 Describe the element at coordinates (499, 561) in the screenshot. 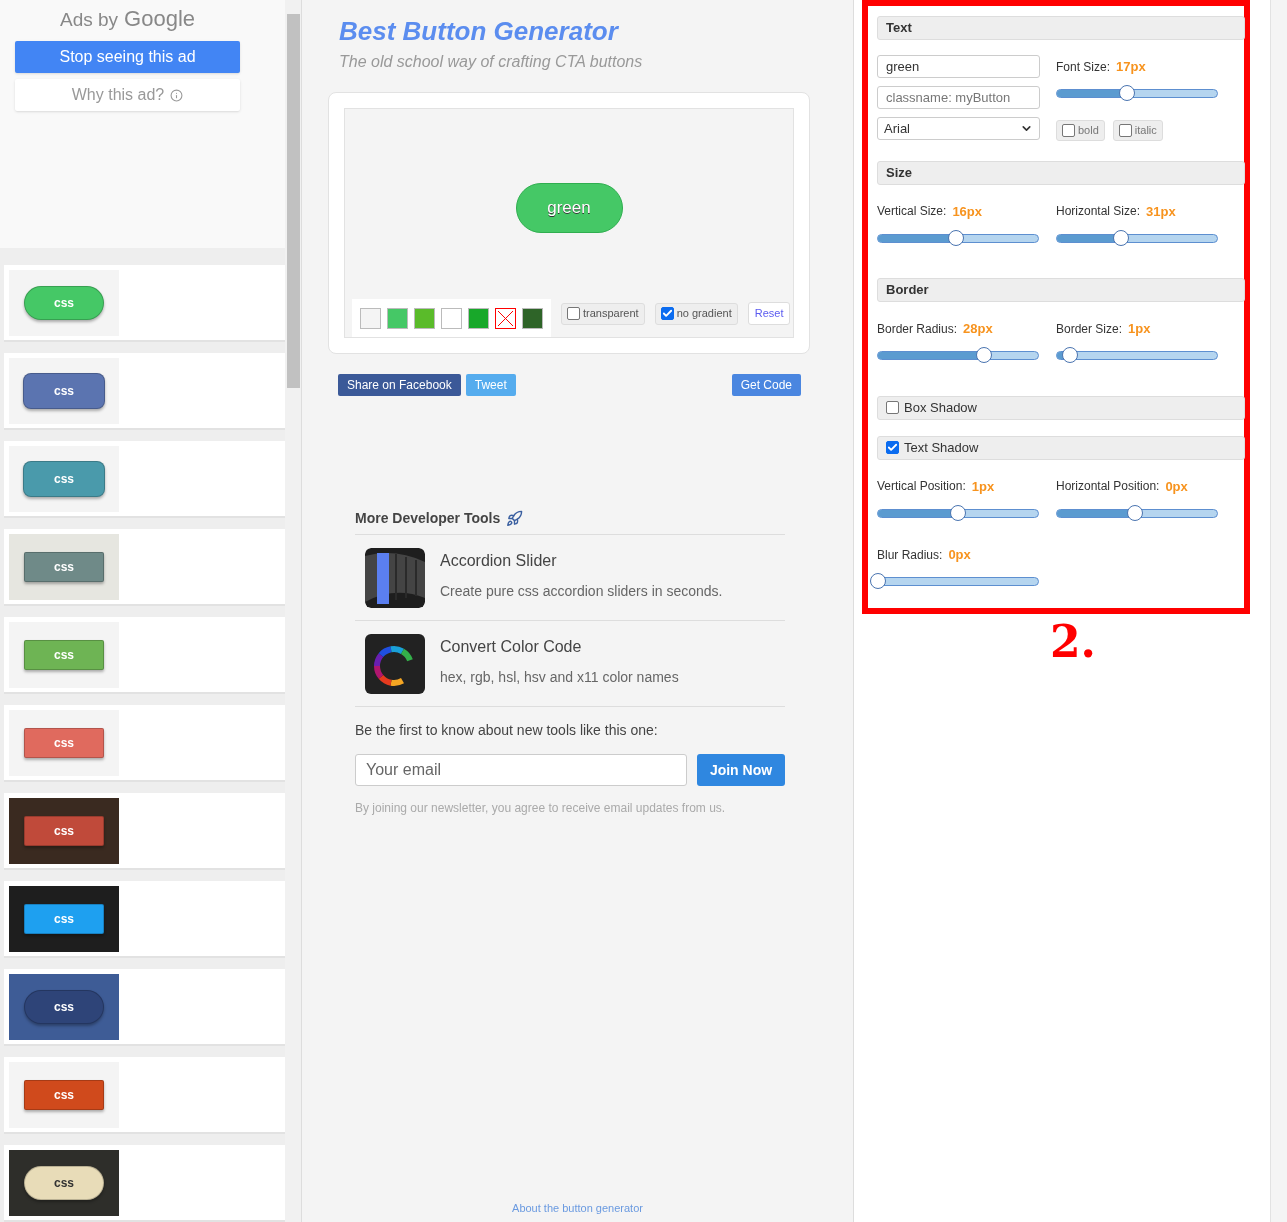

I see `tool-title: Accordion Slider` at that location.